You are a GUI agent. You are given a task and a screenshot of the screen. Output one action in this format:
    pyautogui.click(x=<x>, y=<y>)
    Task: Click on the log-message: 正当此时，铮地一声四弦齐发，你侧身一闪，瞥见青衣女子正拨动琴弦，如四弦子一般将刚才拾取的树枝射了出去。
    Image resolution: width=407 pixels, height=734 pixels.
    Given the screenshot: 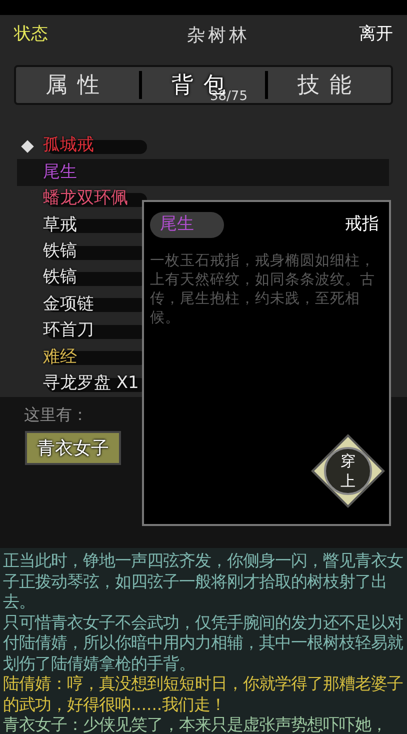 What is the action you would take?
    pyautogui.click(x=203, y=581)
    